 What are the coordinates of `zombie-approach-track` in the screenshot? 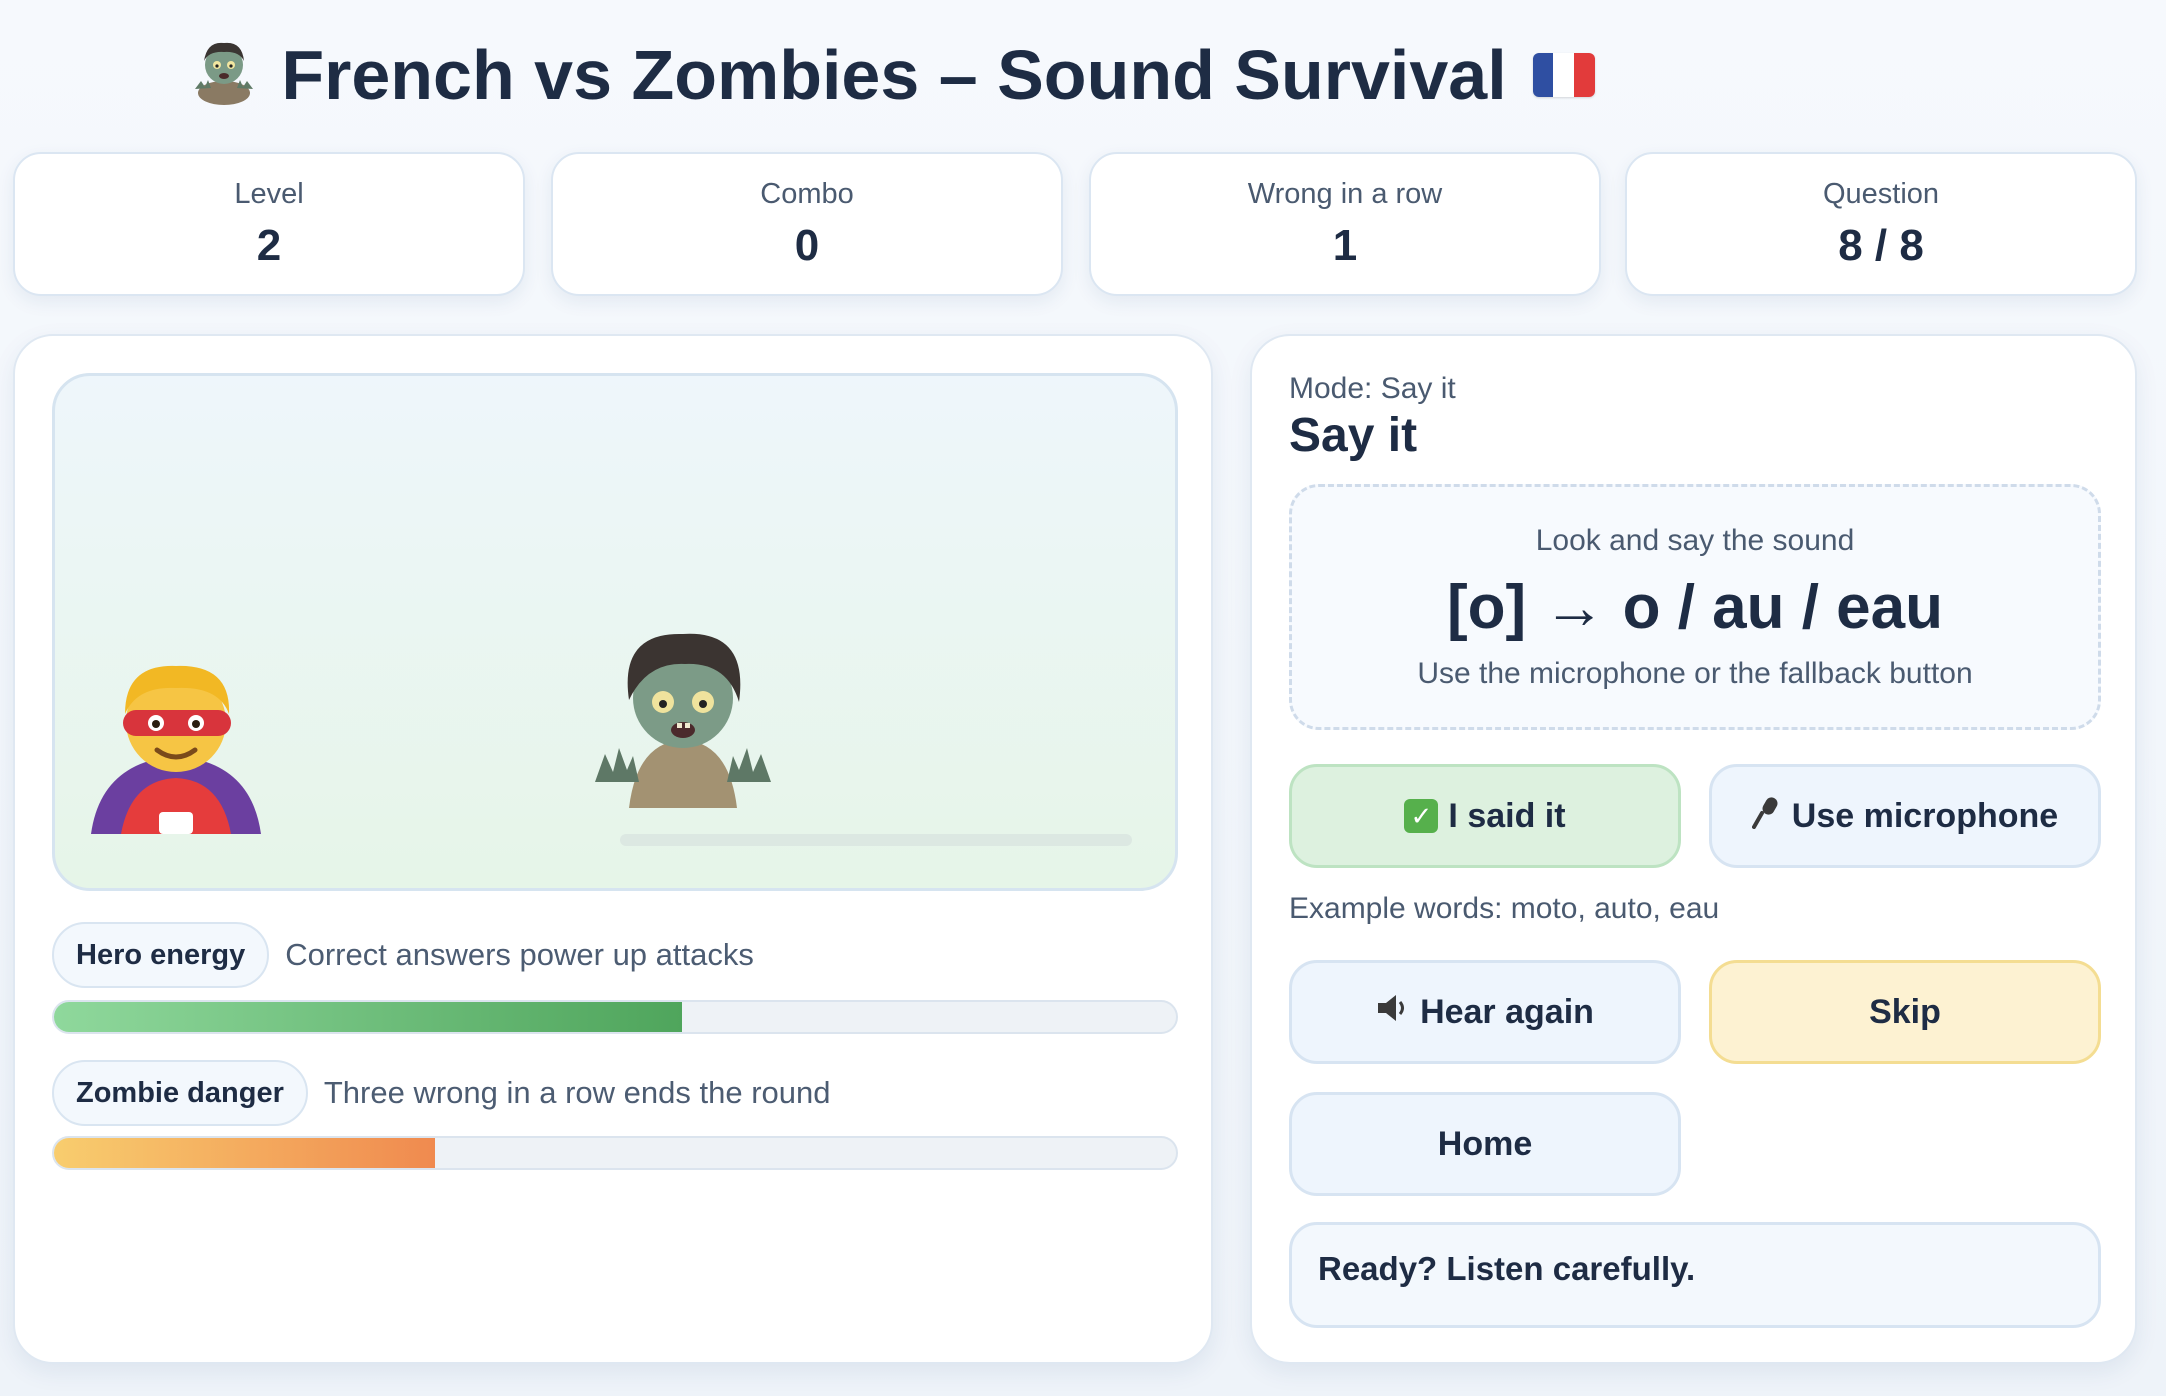 It's located at (876, 840).